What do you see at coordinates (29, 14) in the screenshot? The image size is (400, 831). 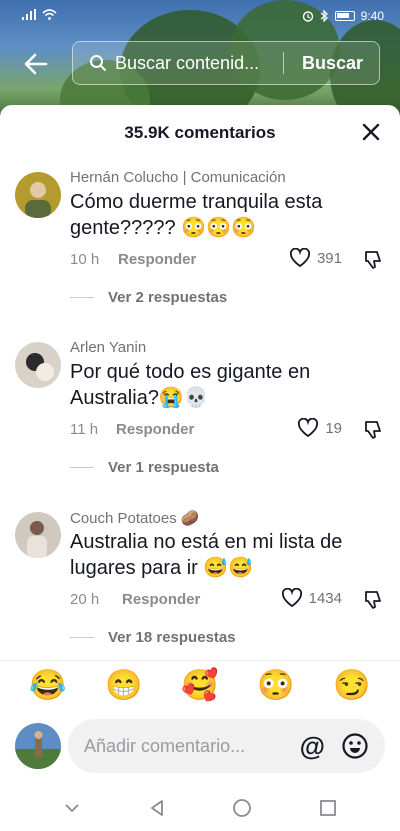 I see `signal-icon` at bounding box center [29, 14].